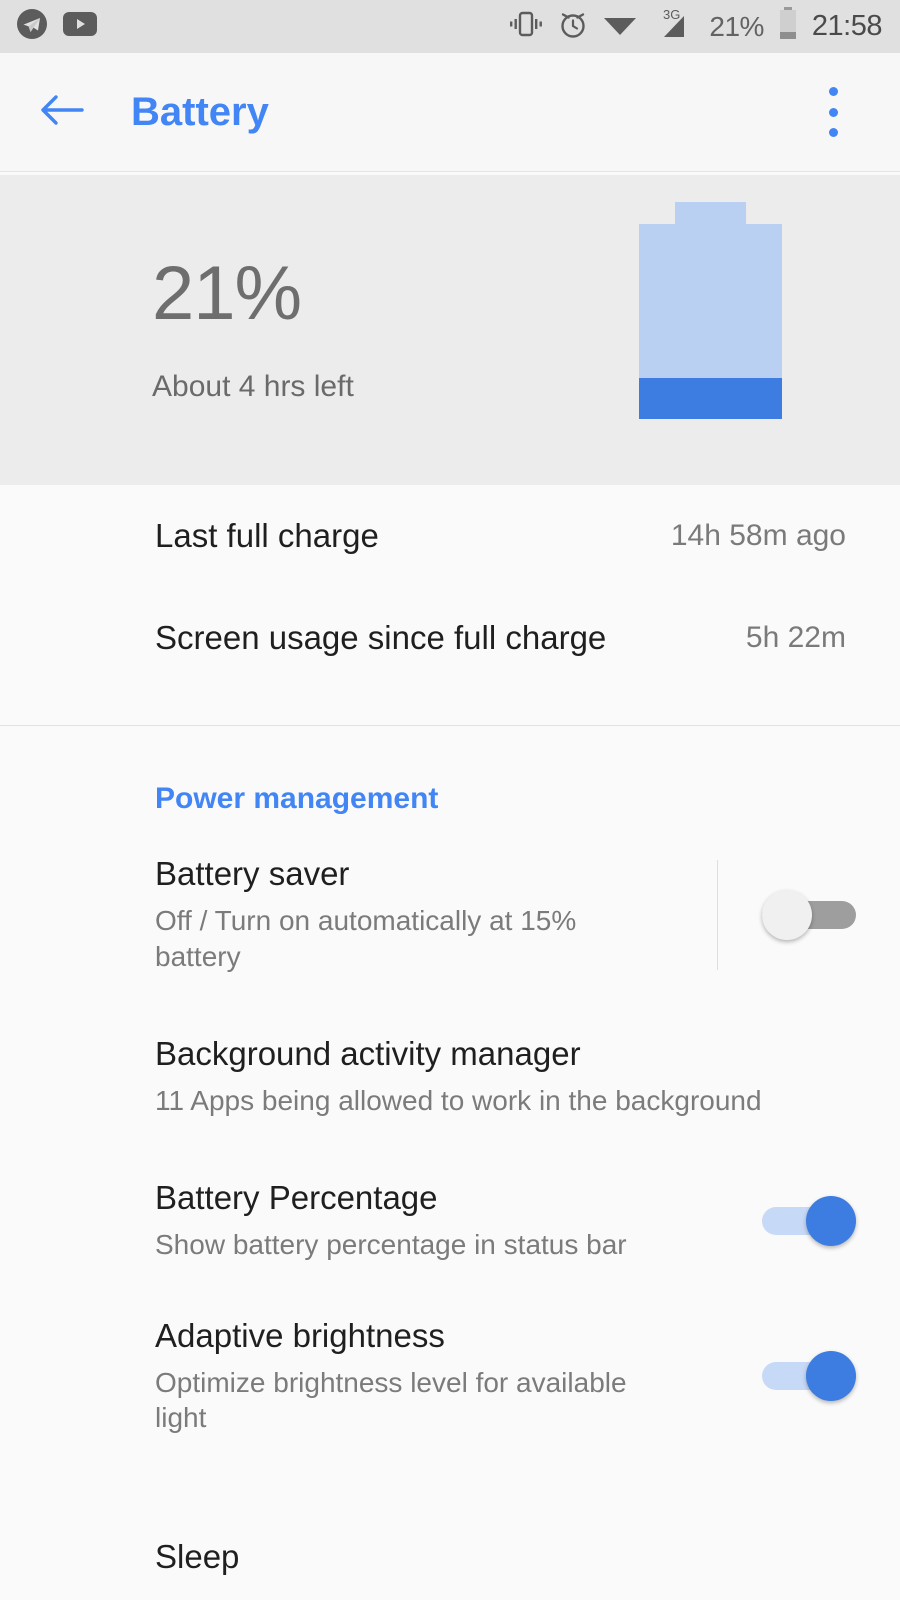 The image size is (900, 1600). I want to click on section-divider, so click(450, 725).